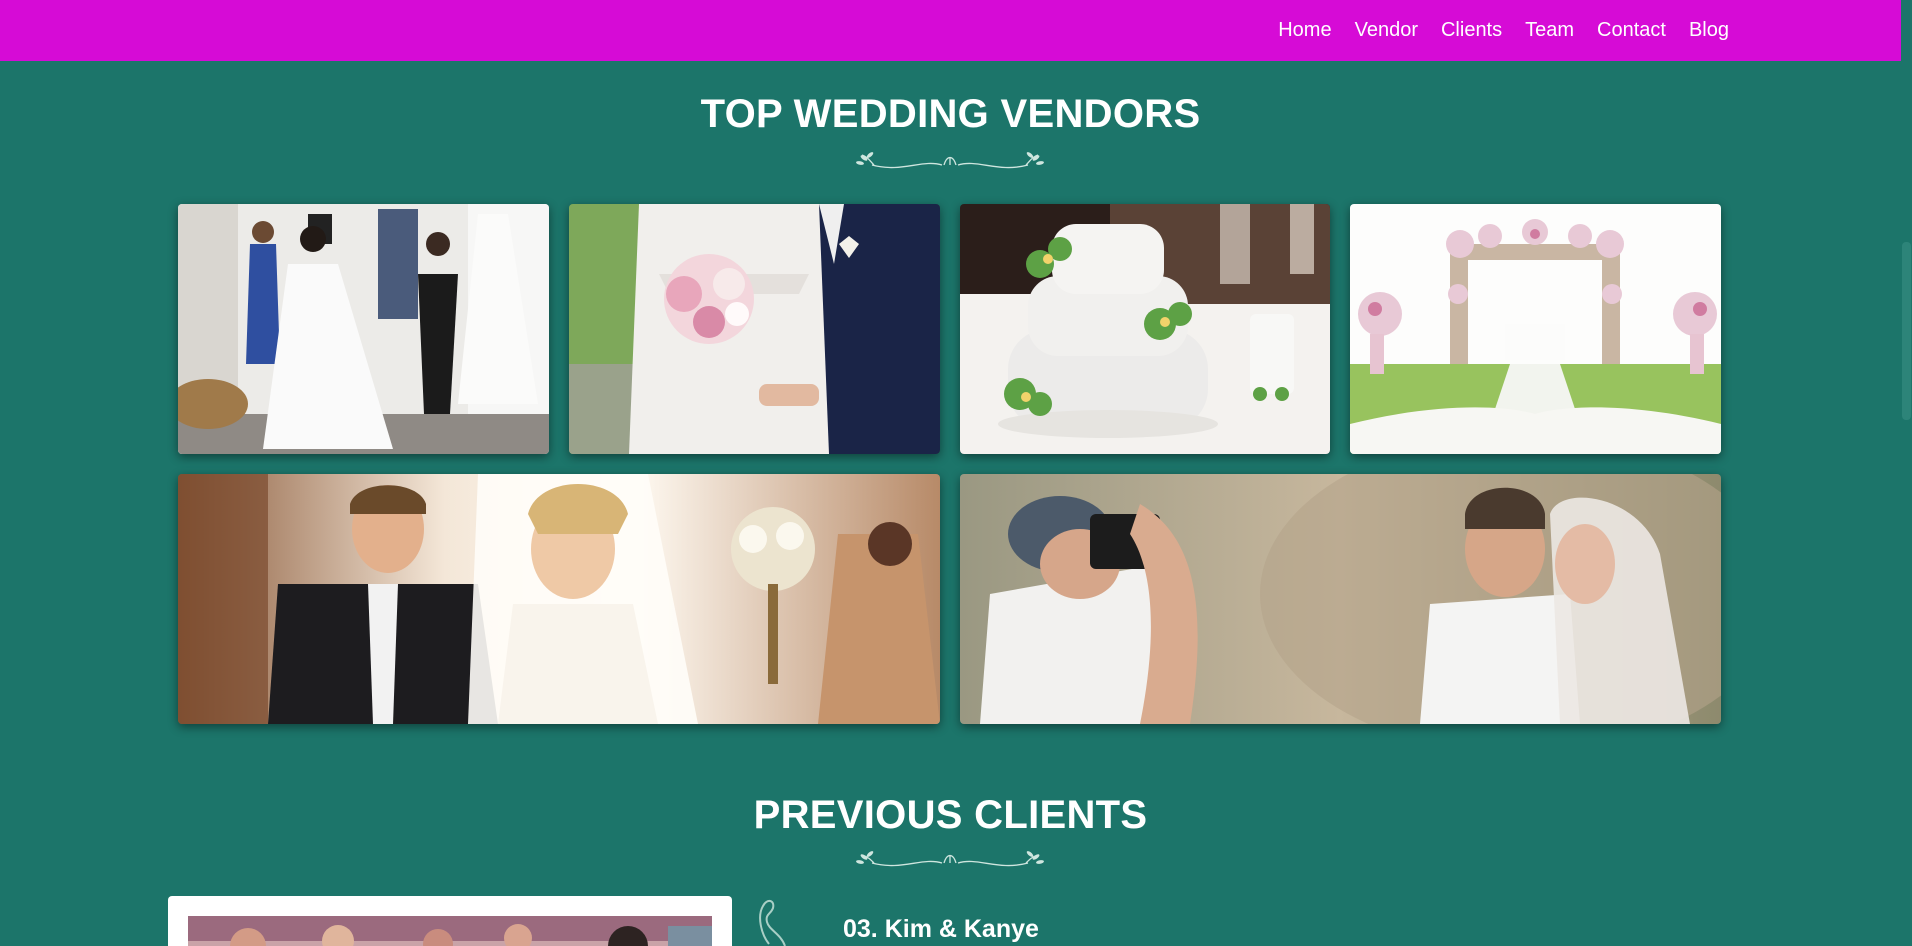  What do you see at coordinates (1906, 331) in the screenshot?
I see `scrollbar-thumb` at bounding box center [1906, 331].